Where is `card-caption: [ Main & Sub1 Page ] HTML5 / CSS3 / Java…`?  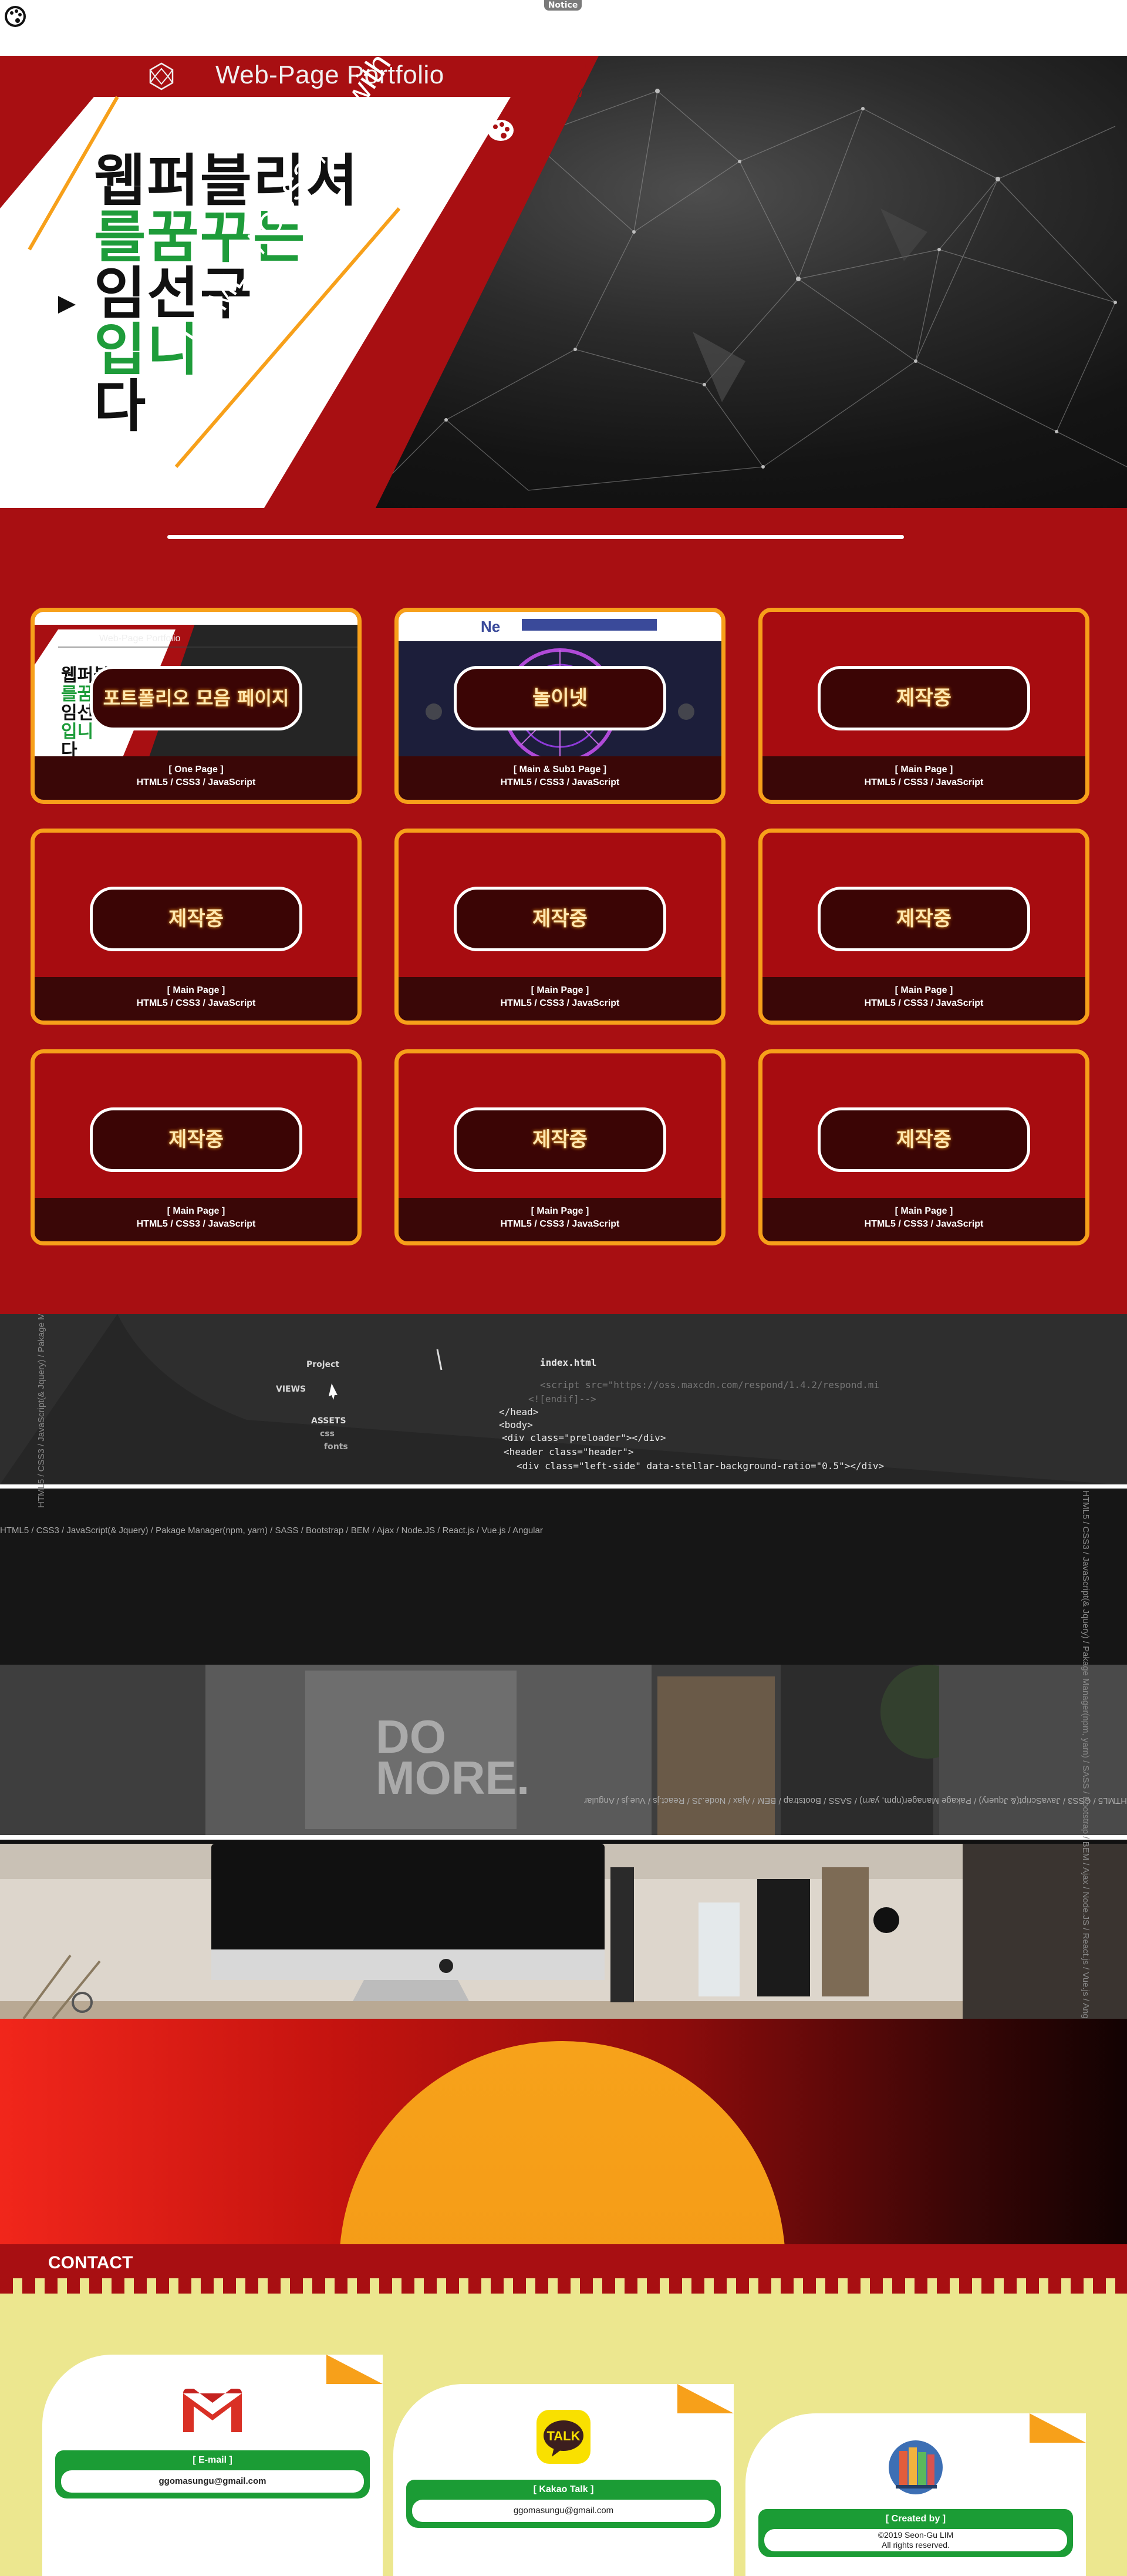 card-caption: [ Main & Sub1 Page ] HTML5 / CSS3 / Java… is located at coordinates (560, 778).